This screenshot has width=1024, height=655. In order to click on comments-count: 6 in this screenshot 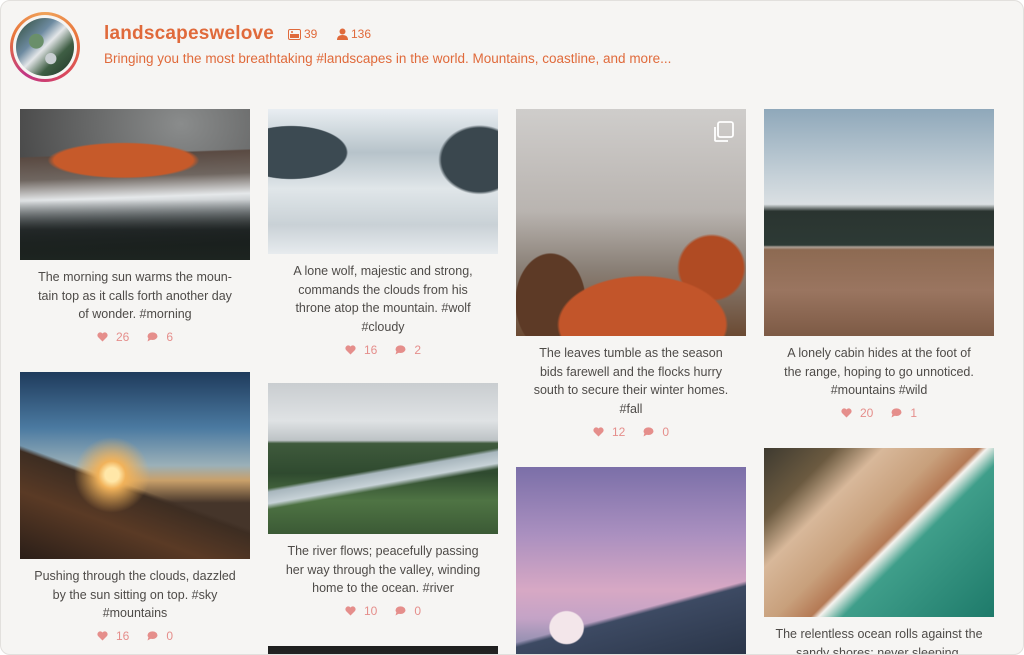, I will do `click(170, 337)`.